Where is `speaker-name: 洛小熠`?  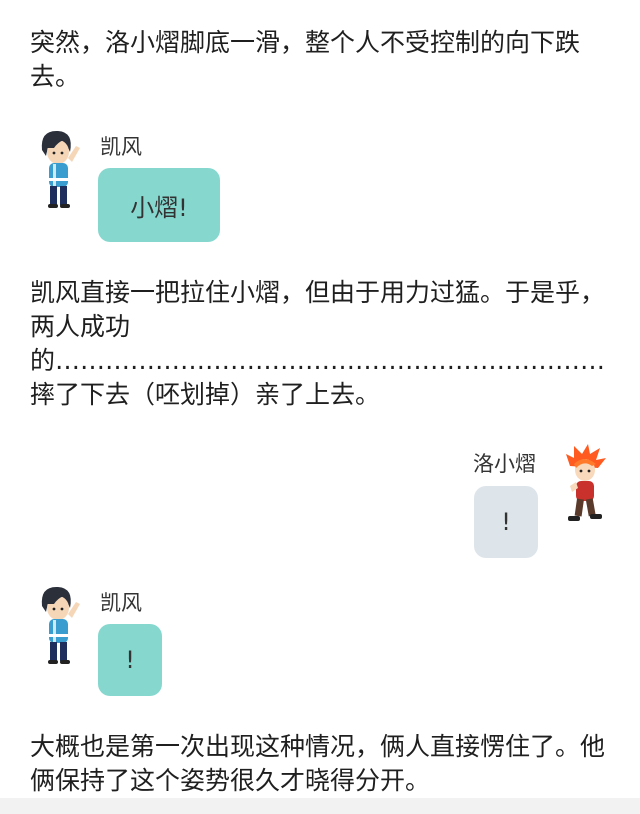
speaker-name: 洛小熠 is located at coordinates (504, 464).